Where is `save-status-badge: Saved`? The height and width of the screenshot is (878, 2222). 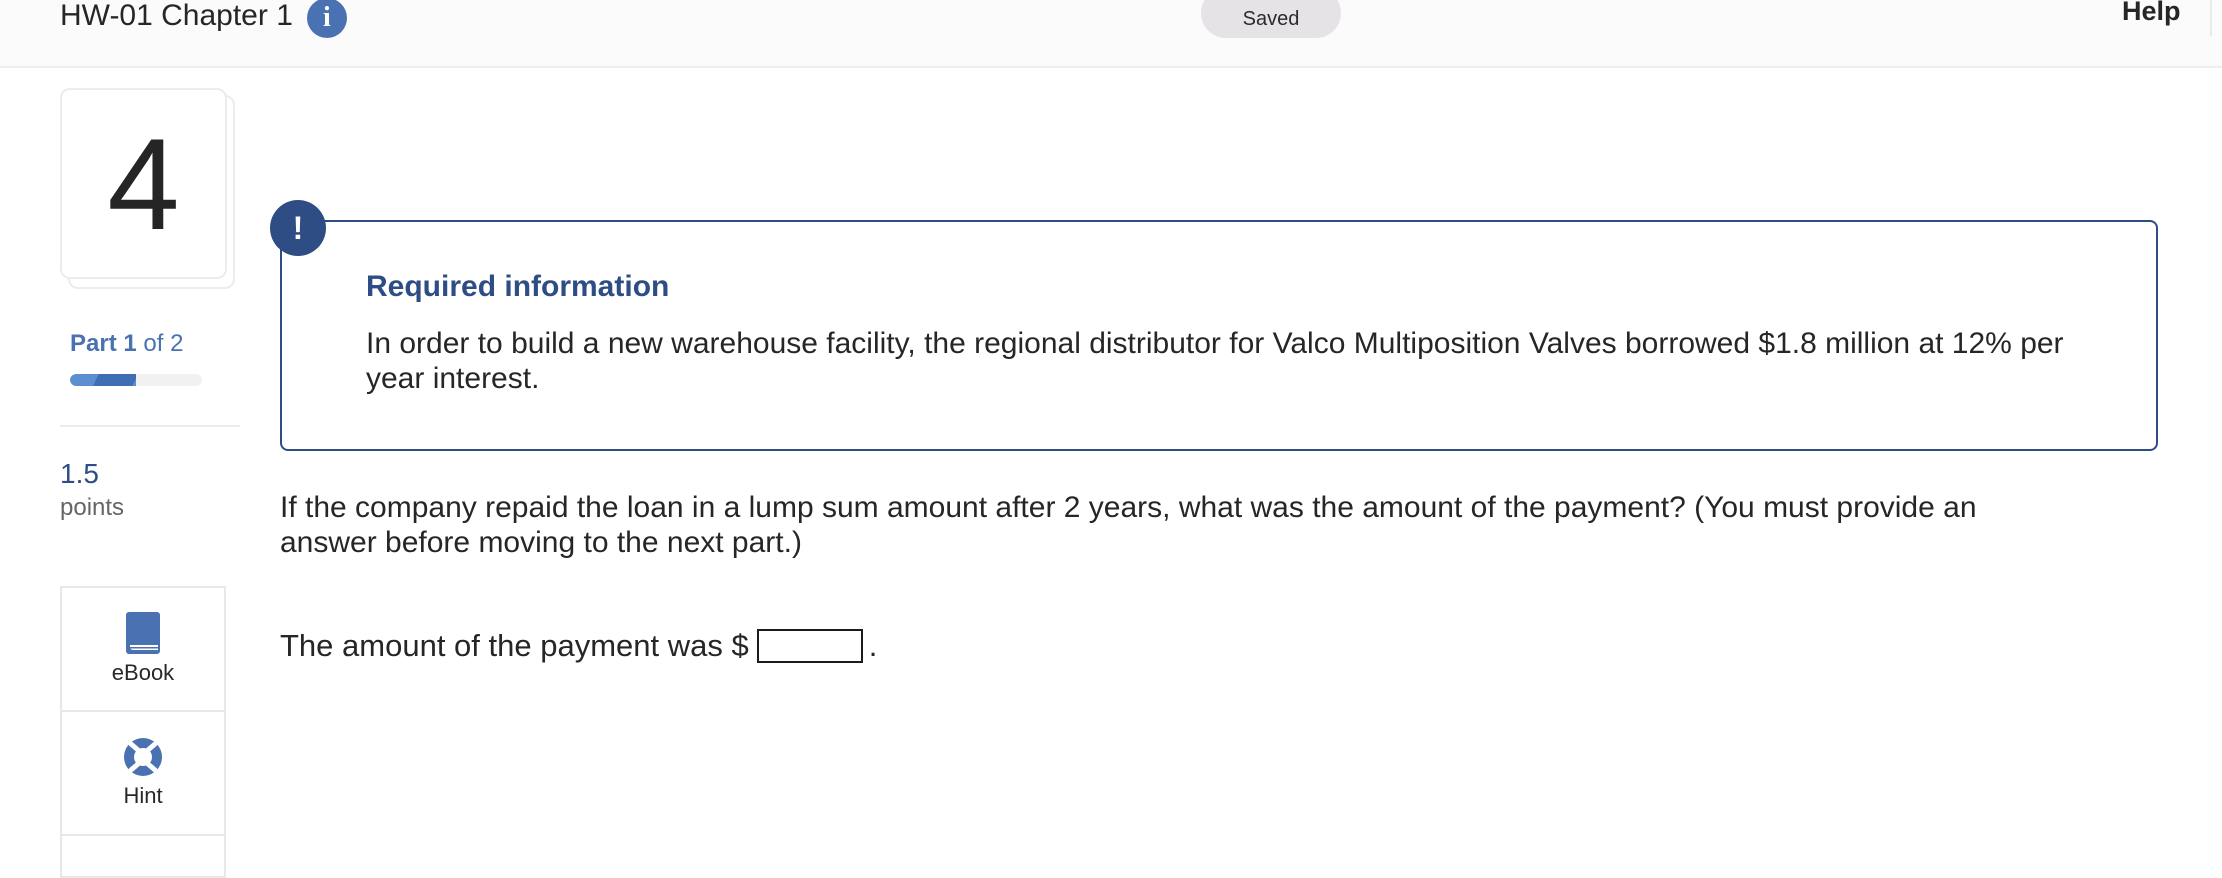 save-status-badge: Saved is located at coordinates (1271, 19).